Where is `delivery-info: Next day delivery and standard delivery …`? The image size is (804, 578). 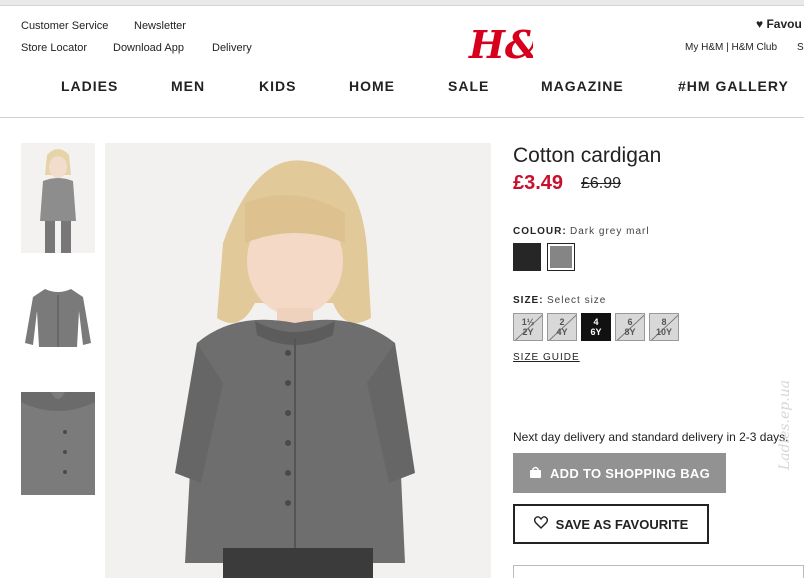 delivery-info: Next day delivery and standard delivery … is located at coordinates (651, 437).